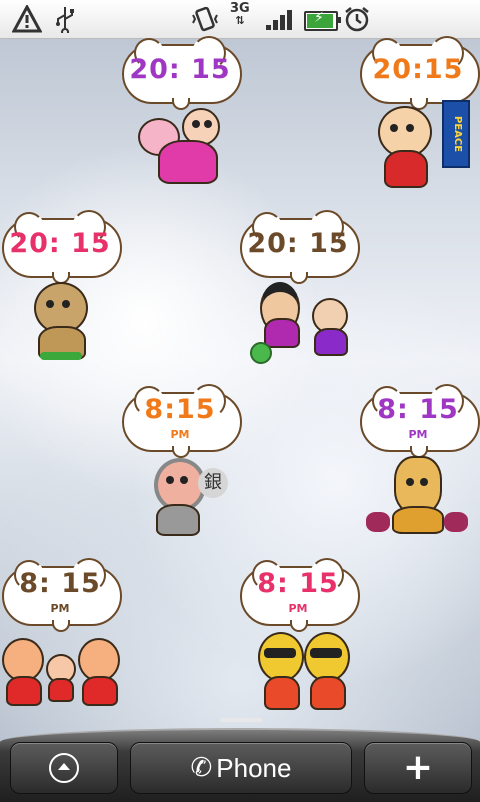  Describe the element at coordinates (65, 321) in the screenshot. I see `cartoon-bear` at that location.